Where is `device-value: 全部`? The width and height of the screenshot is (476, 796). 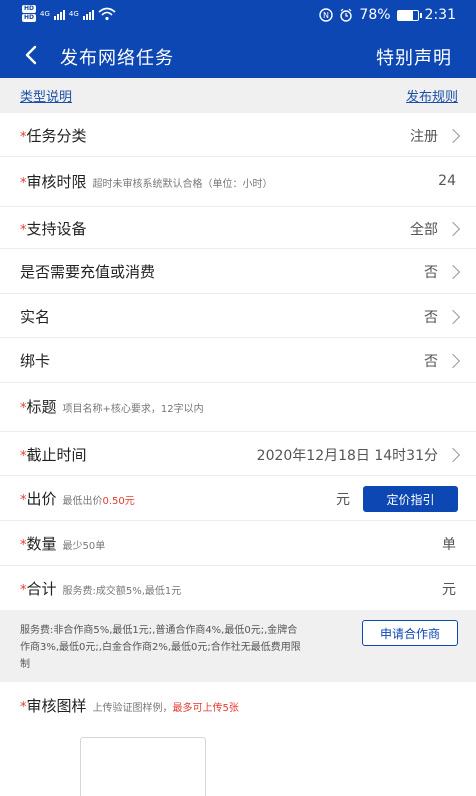
device-value: 全部 is located at coordinates (424, 230).